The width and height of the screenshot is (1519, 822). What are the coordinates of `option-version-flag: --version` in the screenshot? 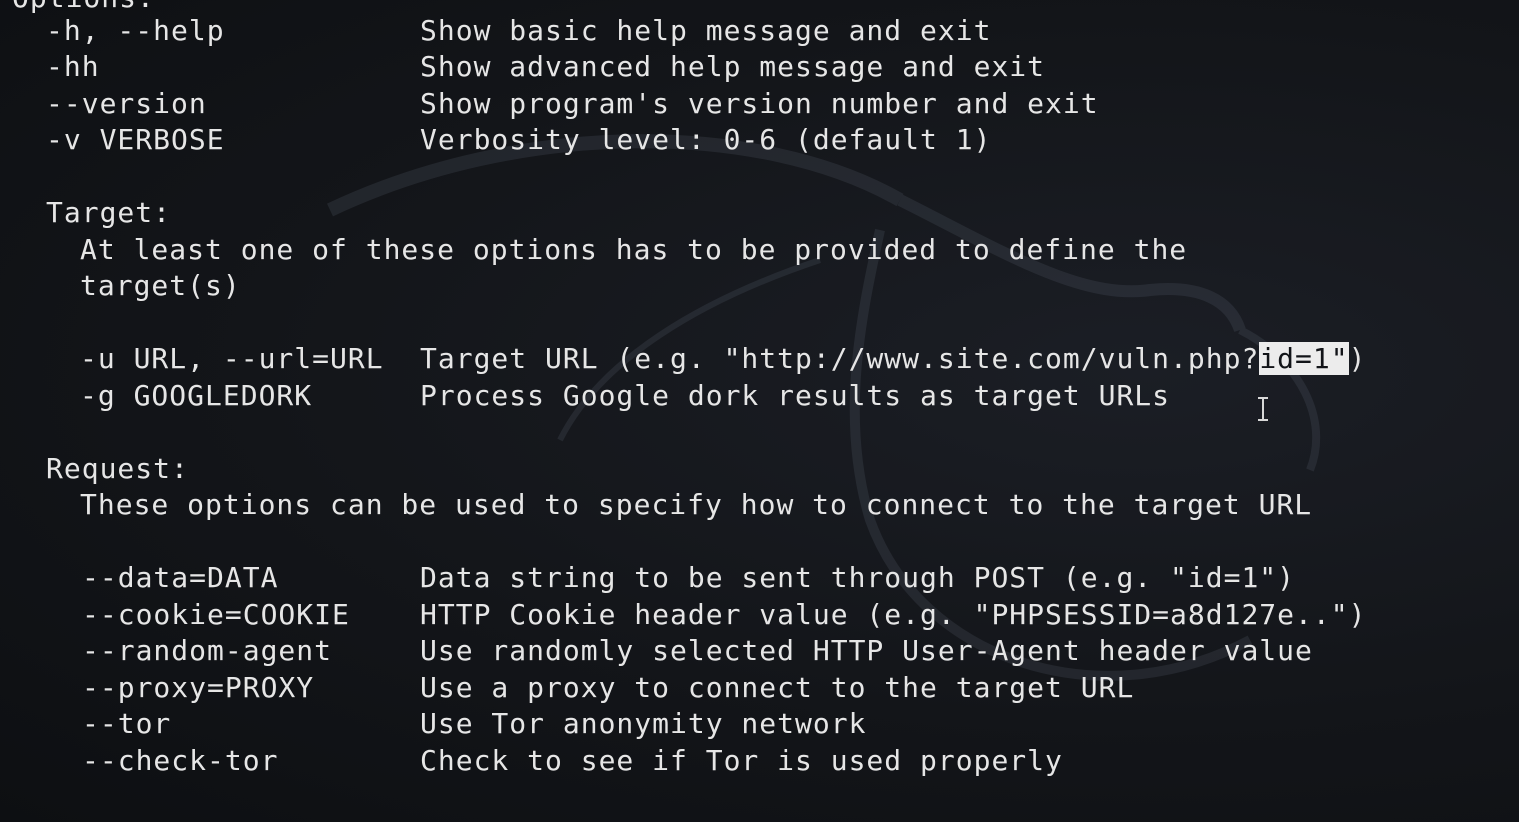 It's located at (126, 103).